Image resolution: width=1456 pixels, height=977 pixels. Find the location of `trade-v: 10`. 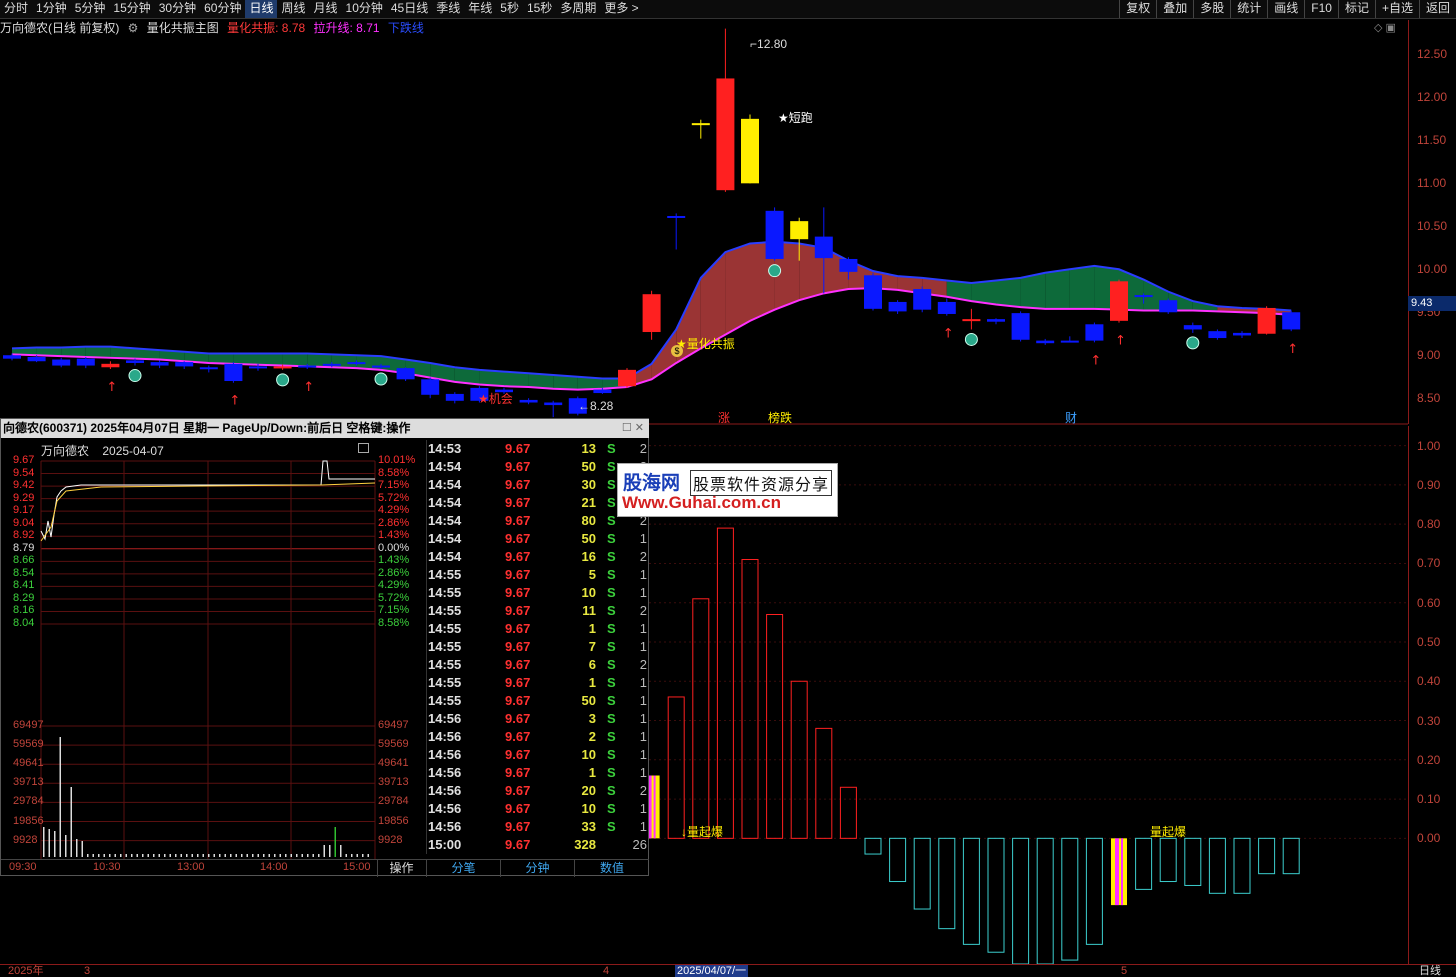

trade-v: 10 is located at coordinates (588, 754).